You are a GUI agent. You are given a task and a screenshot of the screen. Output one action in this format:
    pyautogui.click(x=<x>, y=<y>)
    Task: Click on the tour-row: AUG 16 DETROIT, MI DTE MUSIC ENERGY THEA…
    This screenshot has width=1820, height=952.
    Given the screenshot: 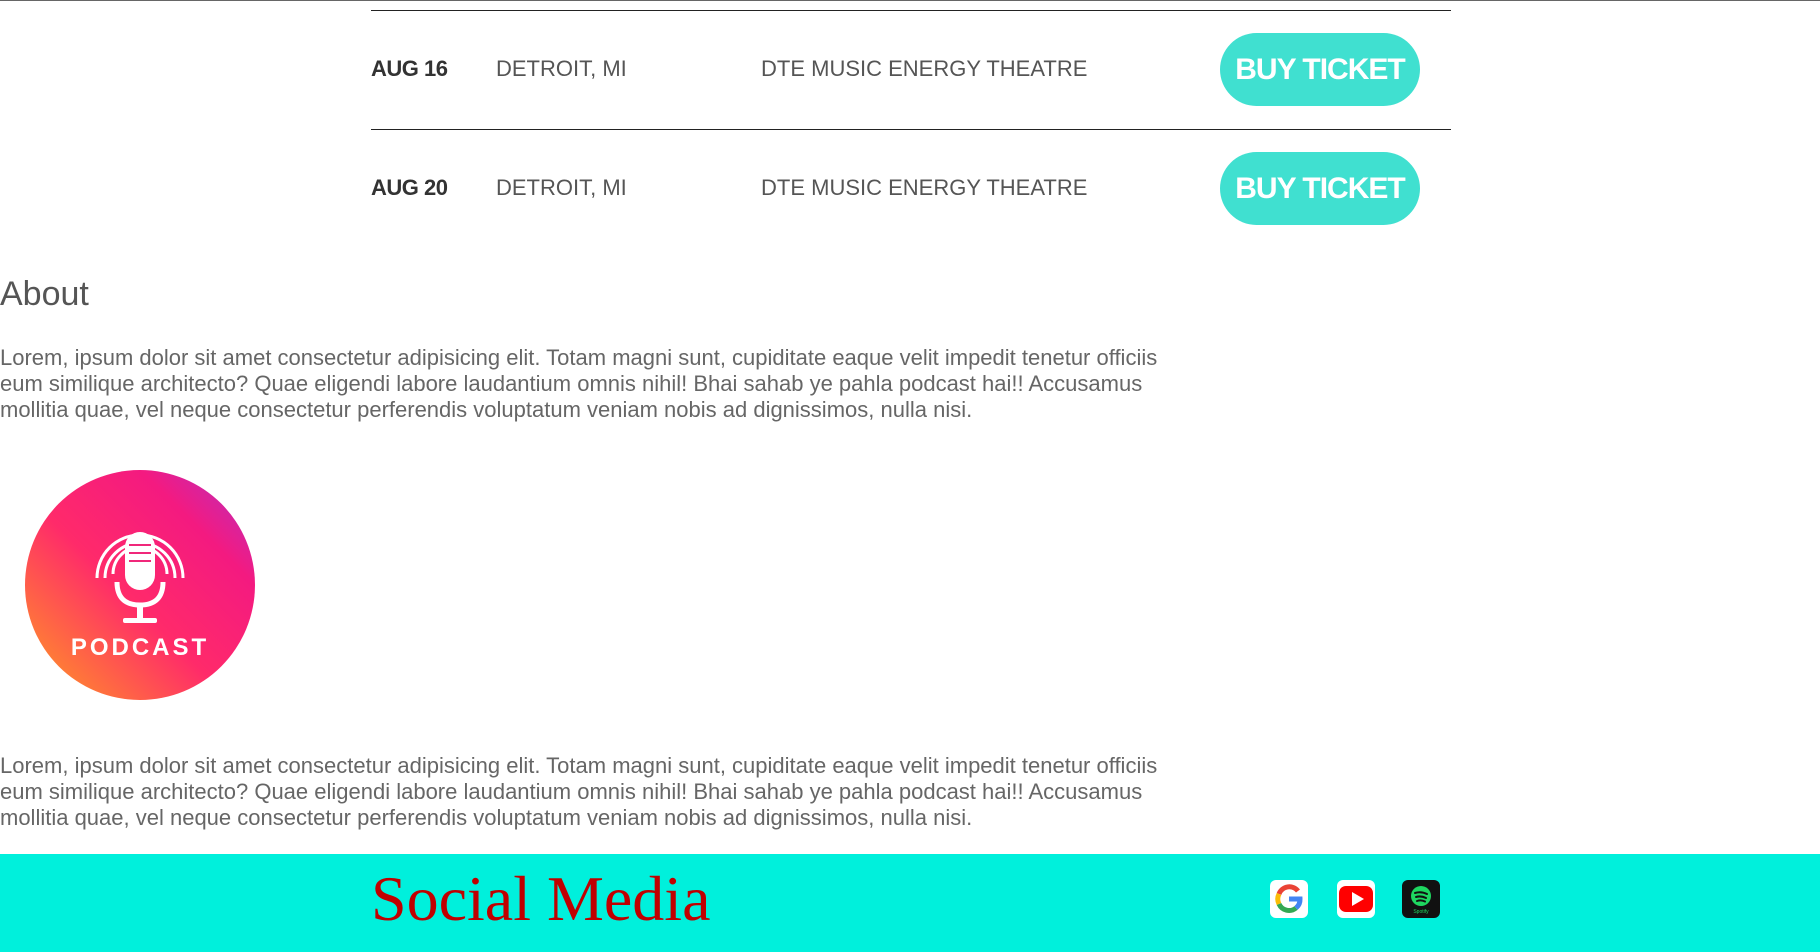 What is the action you would take?
    pyautogui.click(x=911, y=69)
    